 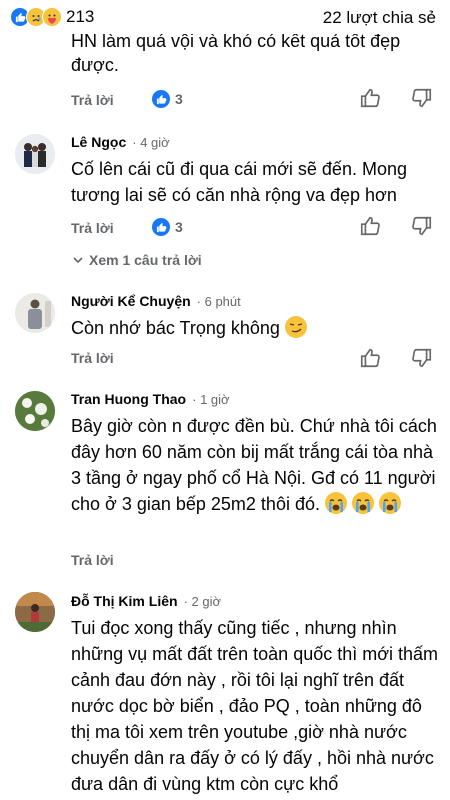 What do you see at coordinates (128, 399) in the screenshot?
I see `commenter-name: Tran Huong Thao` at bounding box center [128, 399].